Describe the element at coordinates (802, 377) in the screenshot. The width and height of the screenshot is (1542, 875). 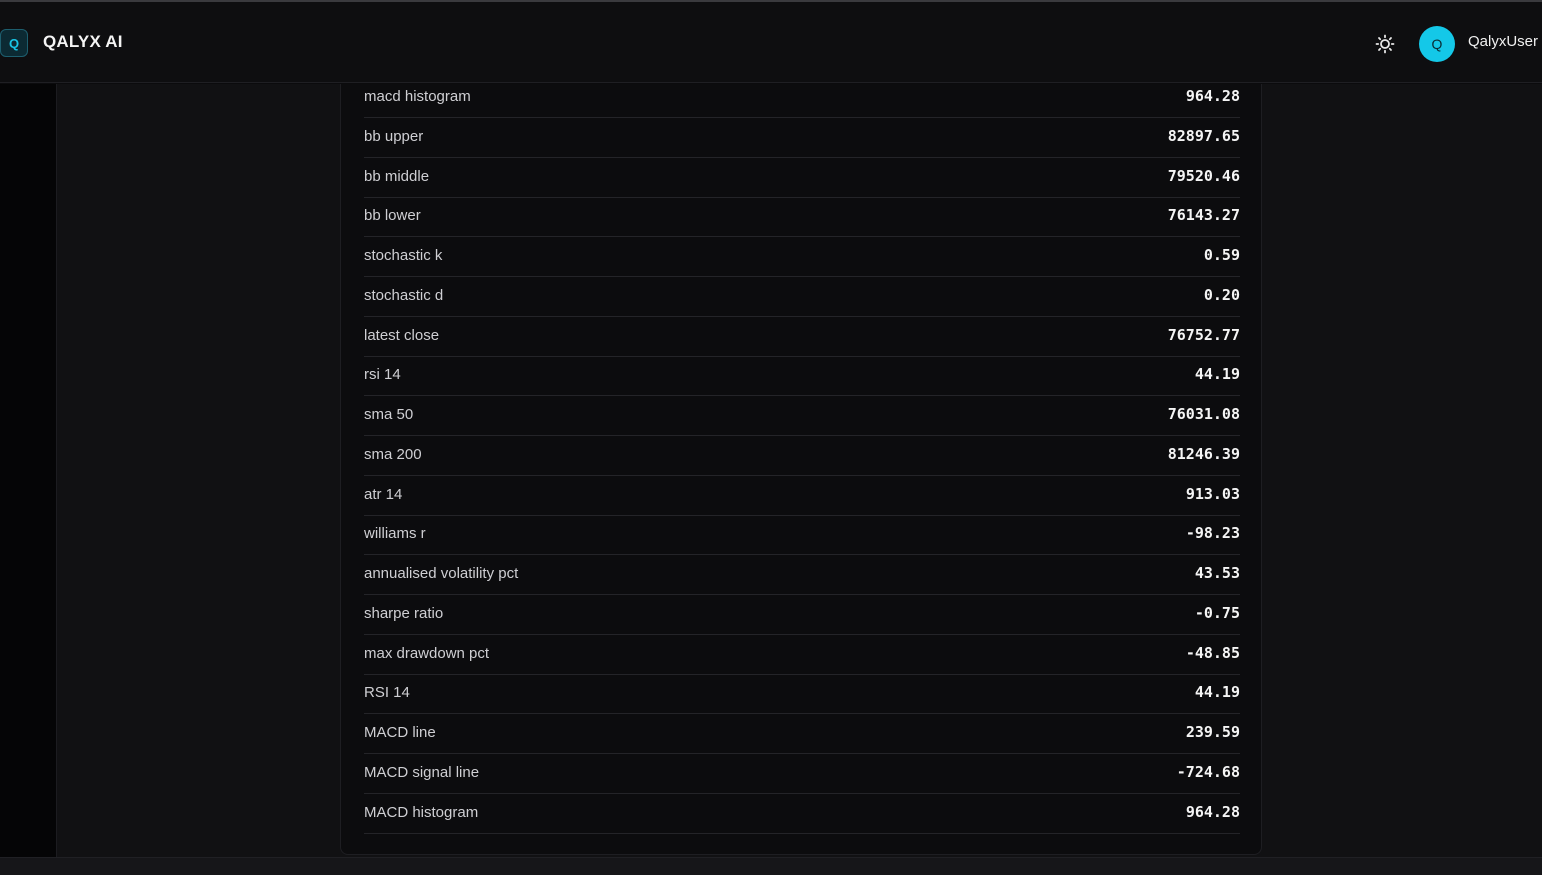
I see `table-row: rsi 14 44.19` at that location.